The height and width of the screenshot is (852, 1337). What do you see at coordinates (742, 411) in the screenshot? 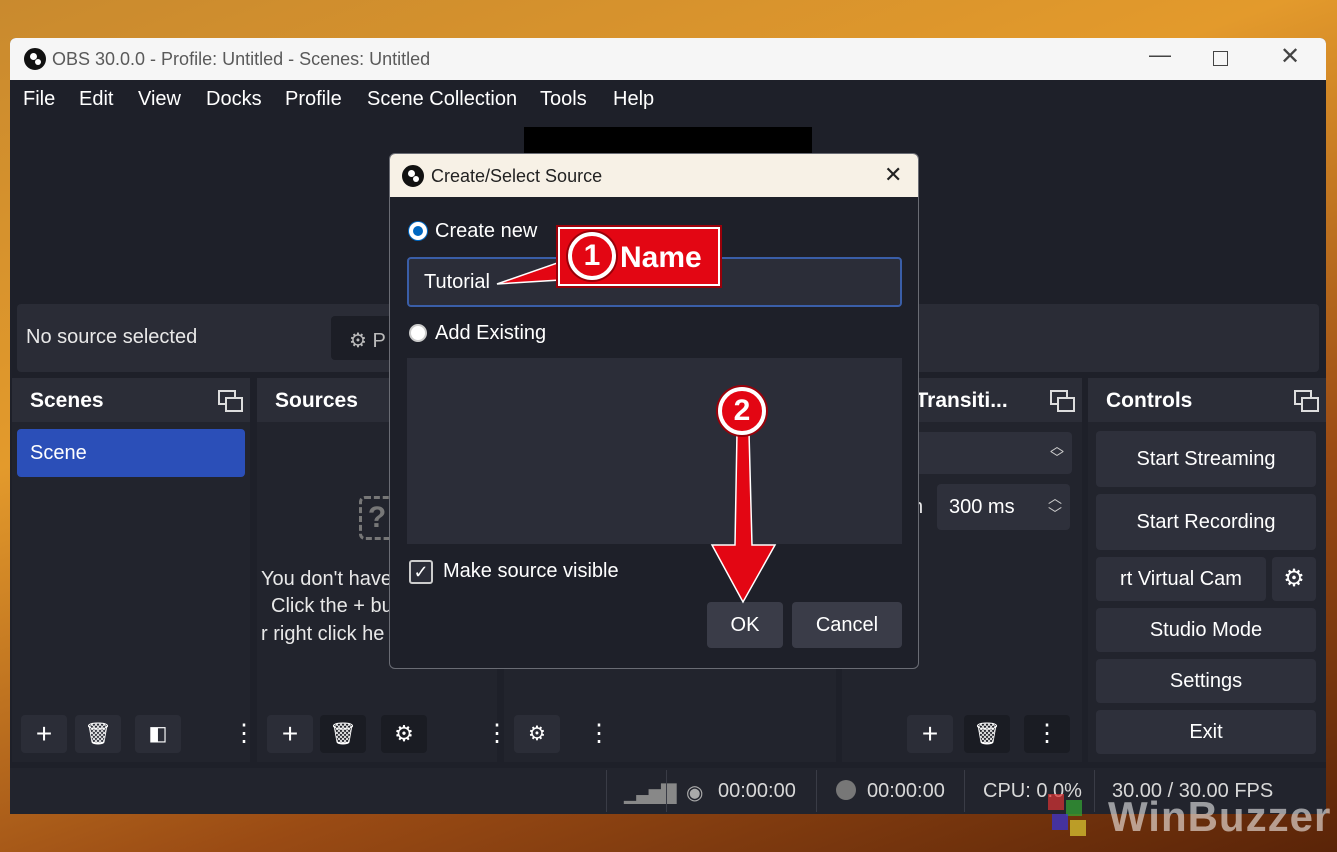
I see `step-2-number: 2` at bounding box center [742, 411].